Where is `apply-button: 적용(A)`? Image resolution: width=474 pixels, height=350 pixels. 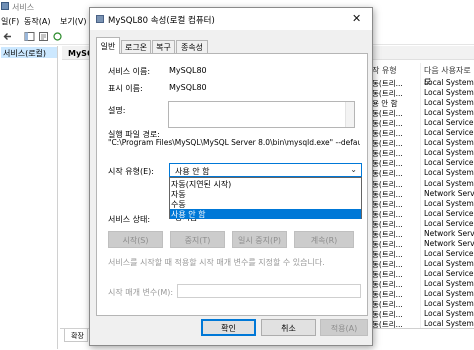 apply-button: 적용(A) is located at coordinates (344, 327).